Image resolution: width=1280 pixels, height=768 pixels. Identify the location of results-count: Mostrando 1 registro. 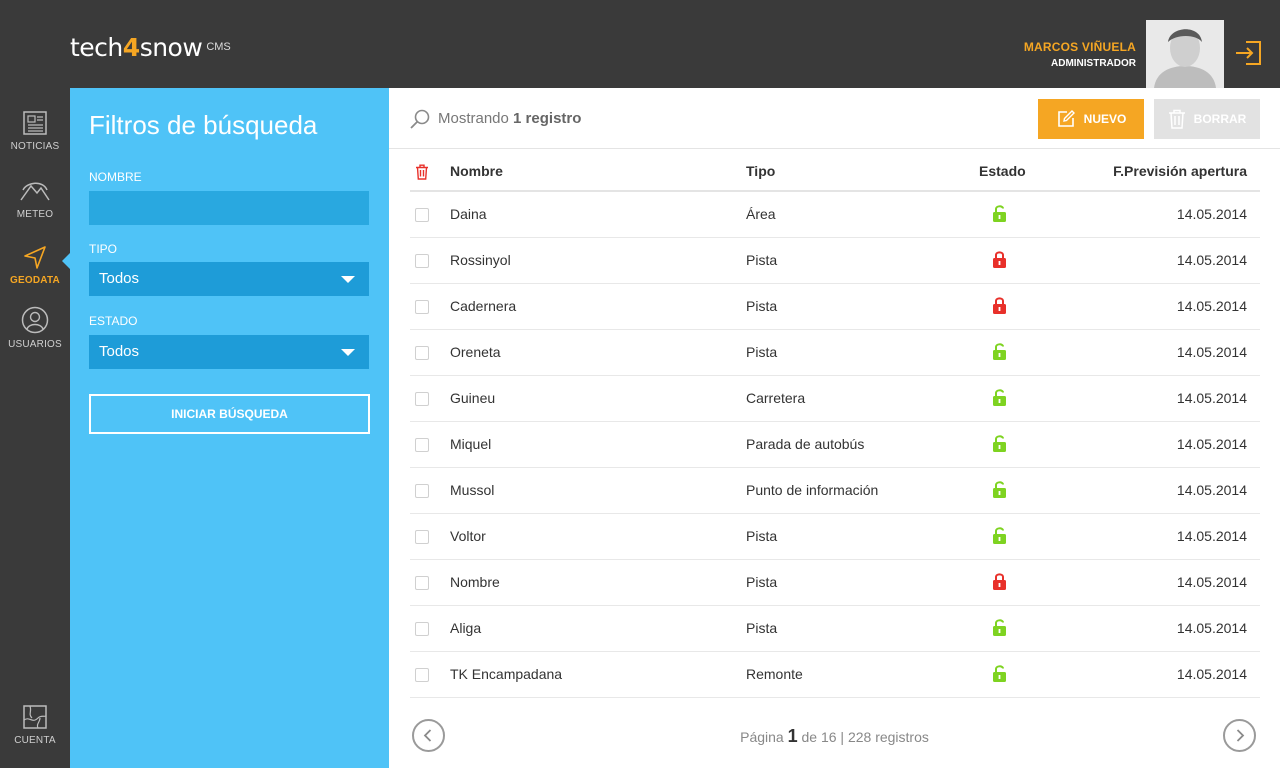
(509, 118).